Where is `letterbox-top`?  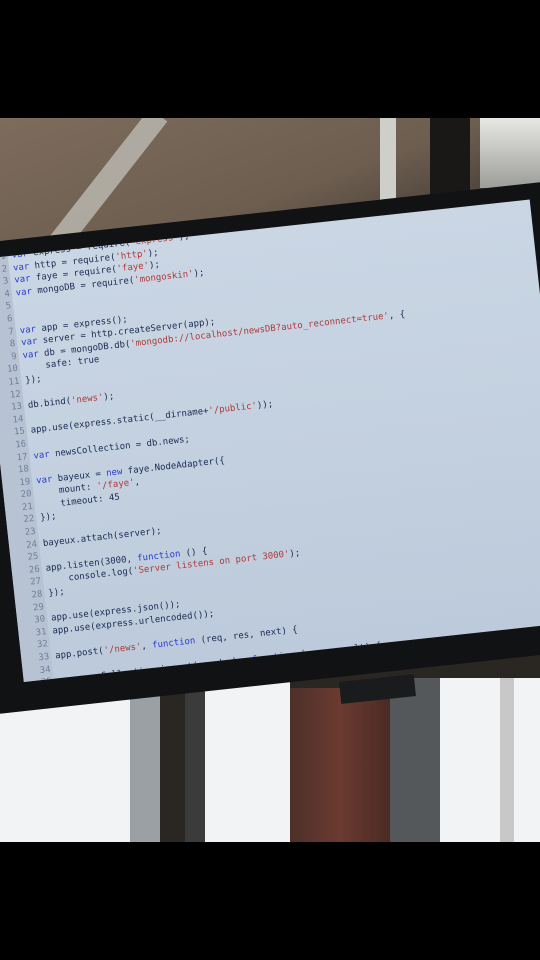 letterbox-top is located at coordinates (270, 59).